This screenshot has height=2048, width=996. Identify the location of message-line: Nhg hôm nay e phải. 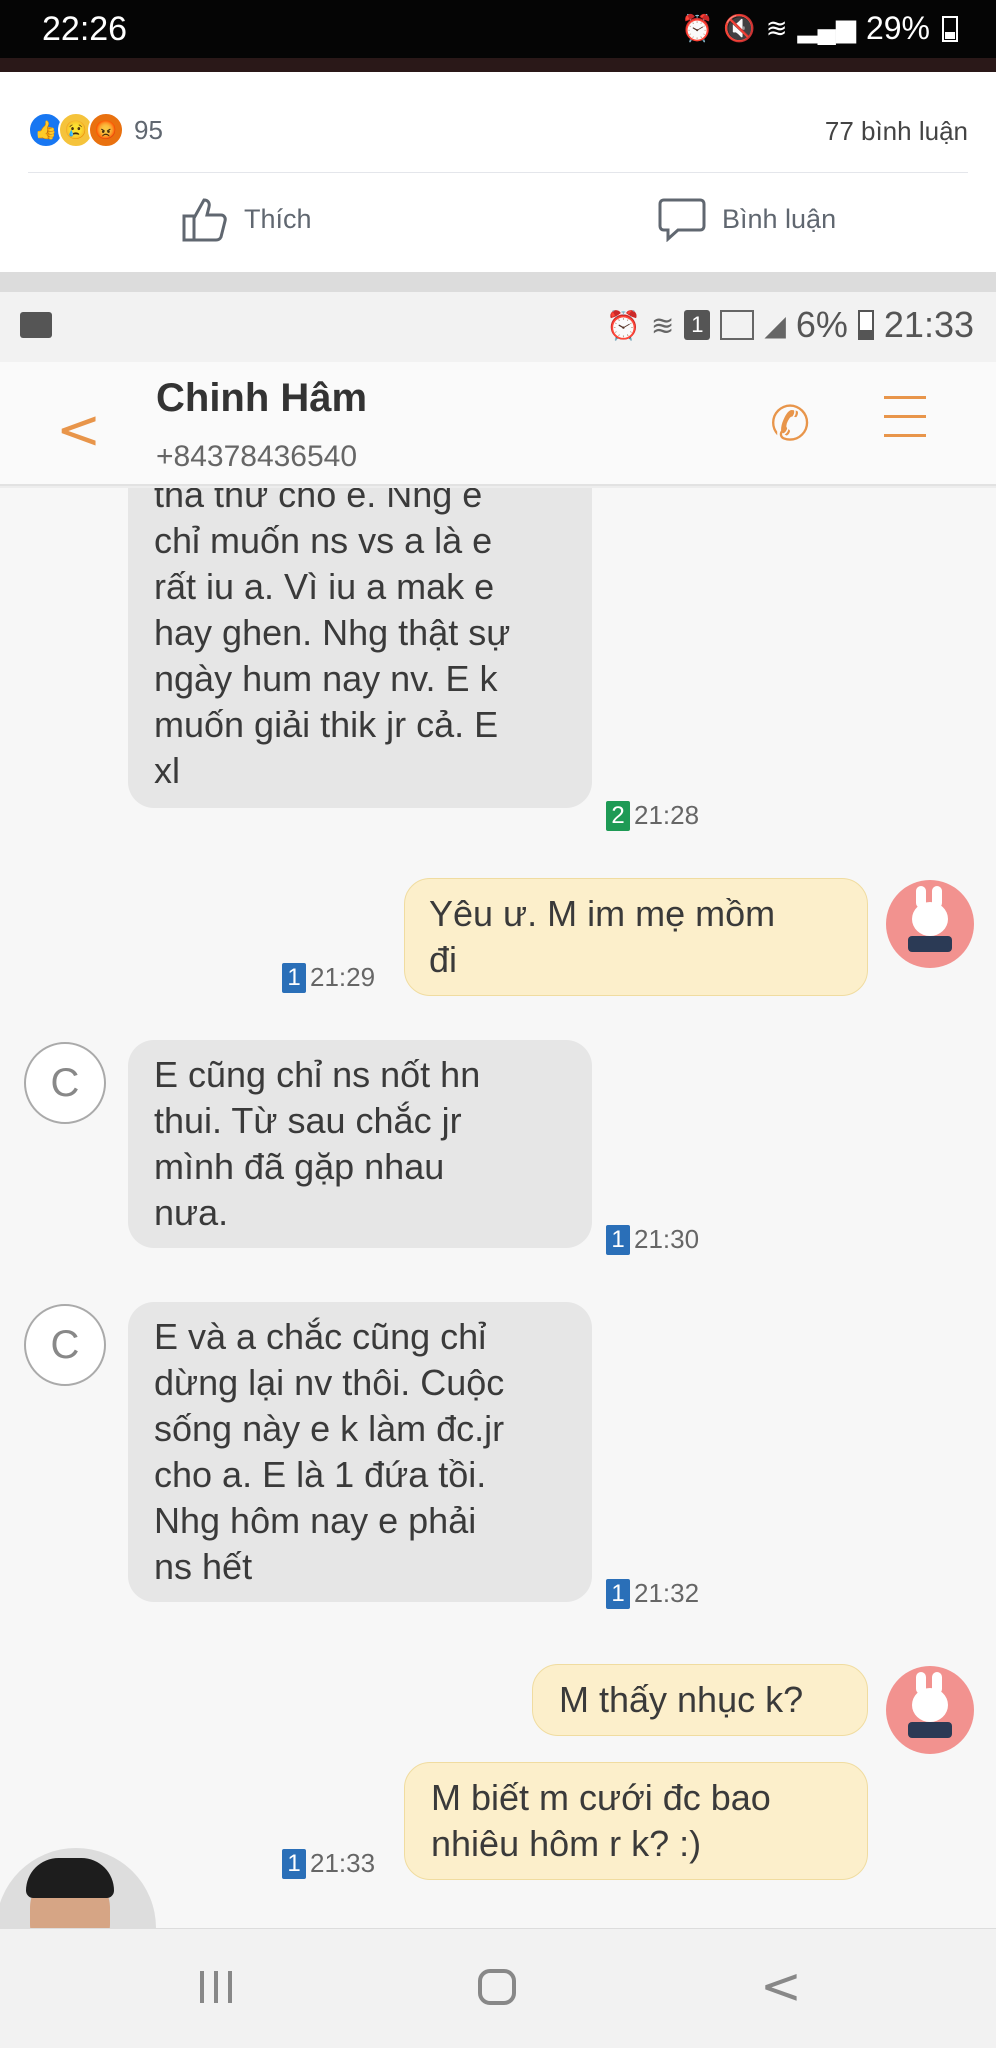
(315, 1520).